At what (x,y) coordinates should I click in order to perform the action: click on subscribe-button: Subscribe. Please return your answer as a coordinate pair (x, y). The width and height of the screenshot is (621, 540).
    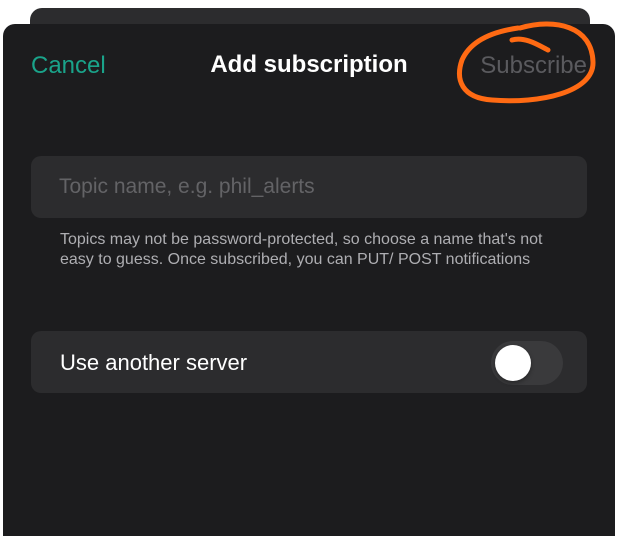
    Looking at the image, I should click on (533, 66).